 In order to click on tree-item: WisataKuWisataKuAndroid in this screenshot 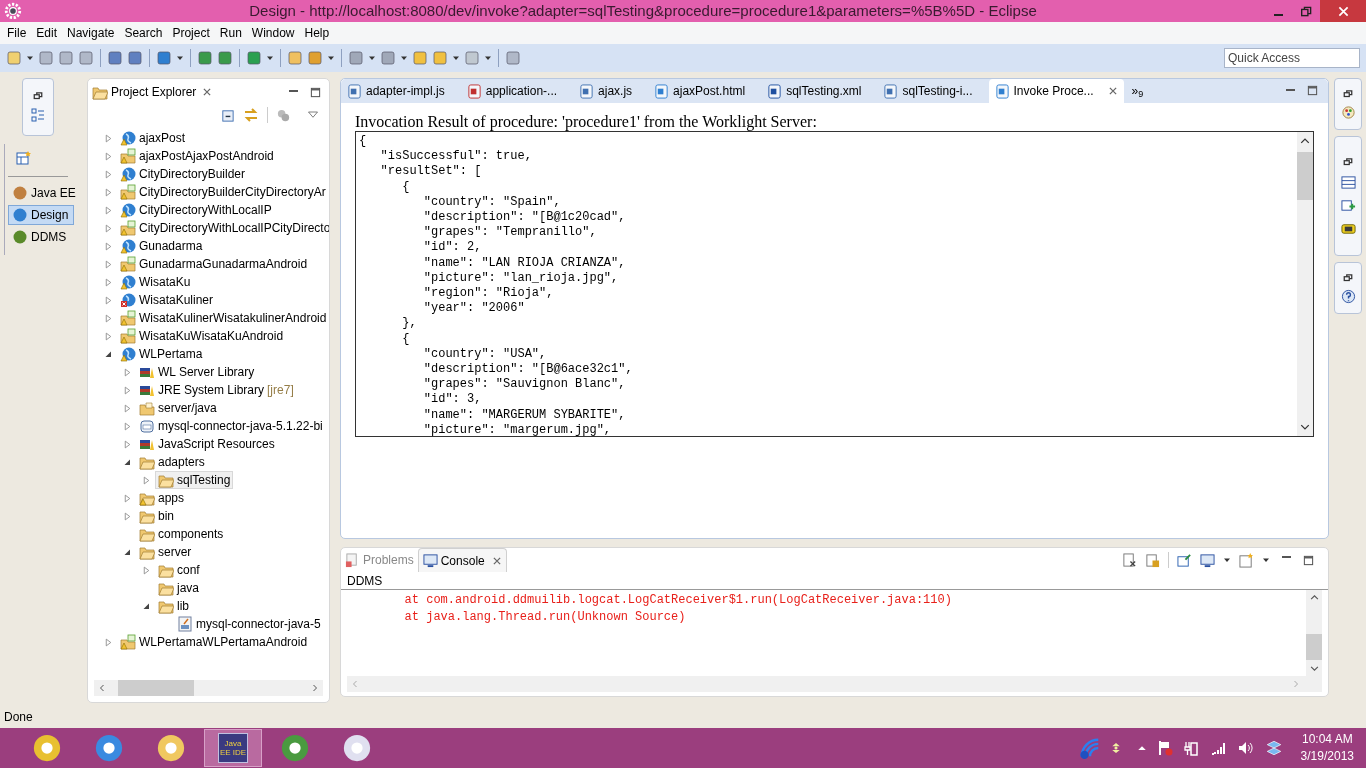, I will do `click(202, 336)`.